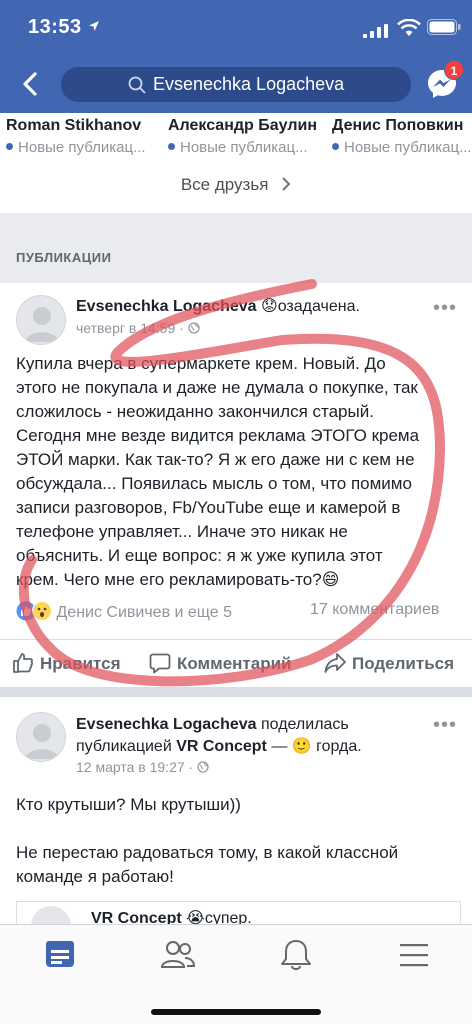  I want to click on shared-text-2: публикацией, so click(124, 746).